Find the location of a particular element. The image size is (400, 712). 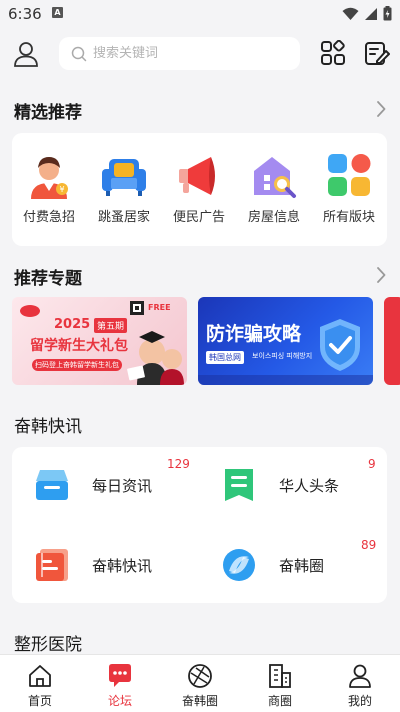

banner-subtext: 보이스피싱 피해방지 is located at coordinates (282, 356).